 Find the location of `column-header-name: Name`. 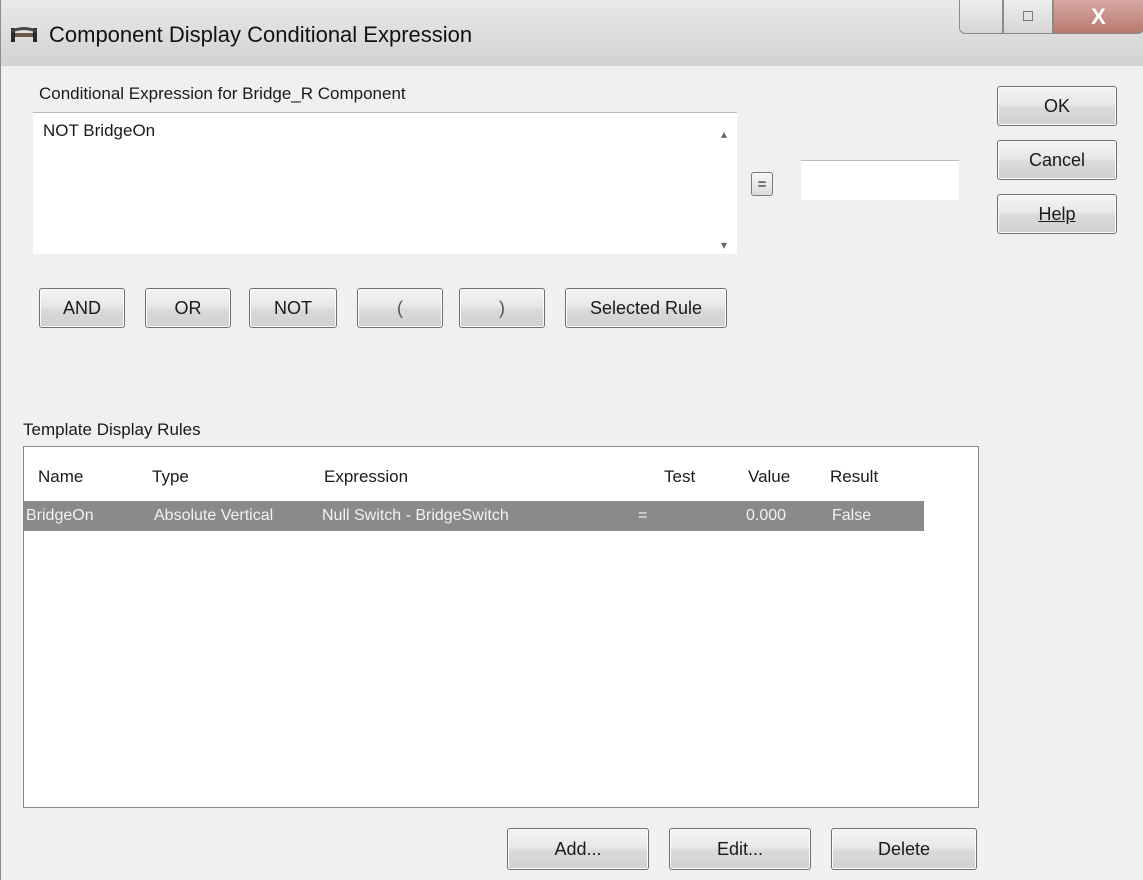

column-header-name: Name is located at coordinates (60, 477).